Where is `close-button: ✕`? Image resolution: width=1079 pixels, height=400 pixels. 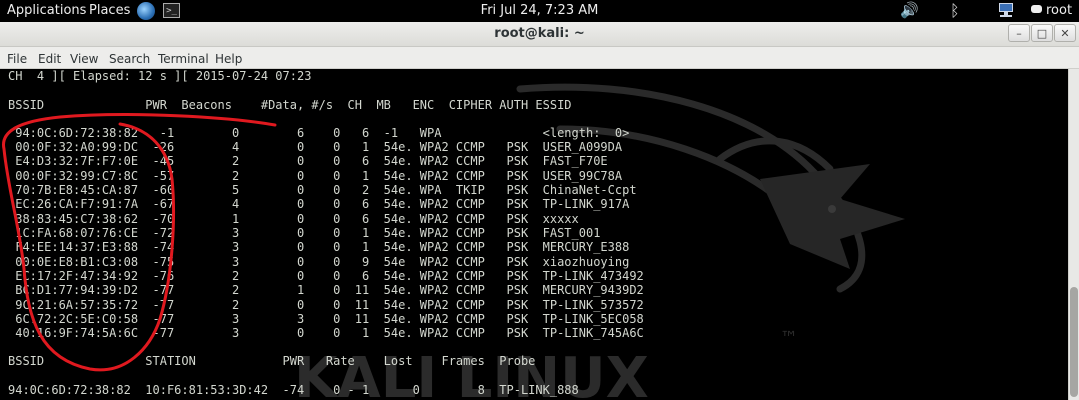 close-button: ✕ is located at coordinates (1065, 33).